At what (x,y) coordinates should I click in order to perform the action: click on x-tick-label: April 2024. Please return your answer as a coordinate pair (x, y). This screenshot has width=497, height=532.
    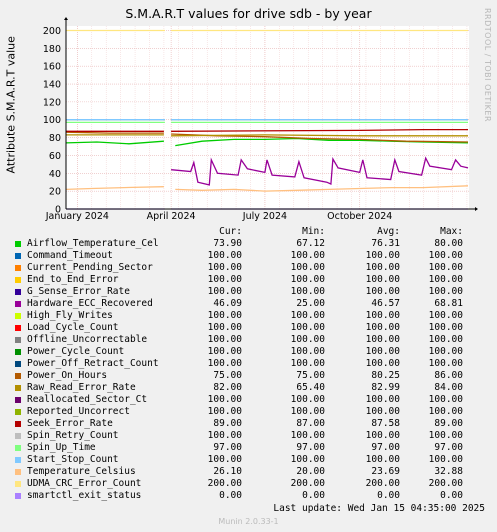
    Looking at the image, I should click on (171, 216).